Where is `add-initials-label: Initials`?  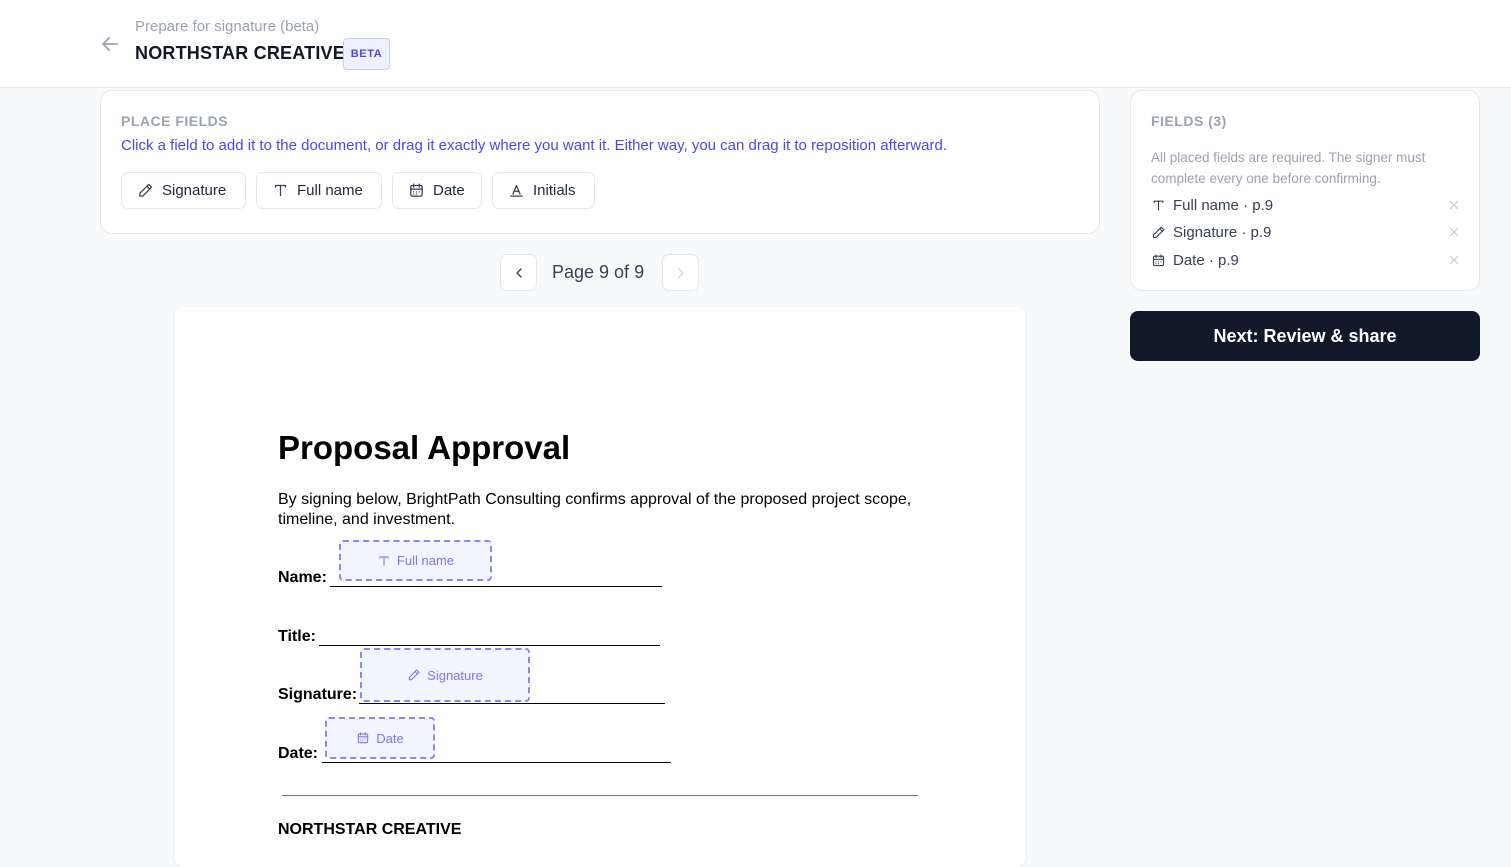
add-initials-label: Initials is located at coordinates (554, 190).